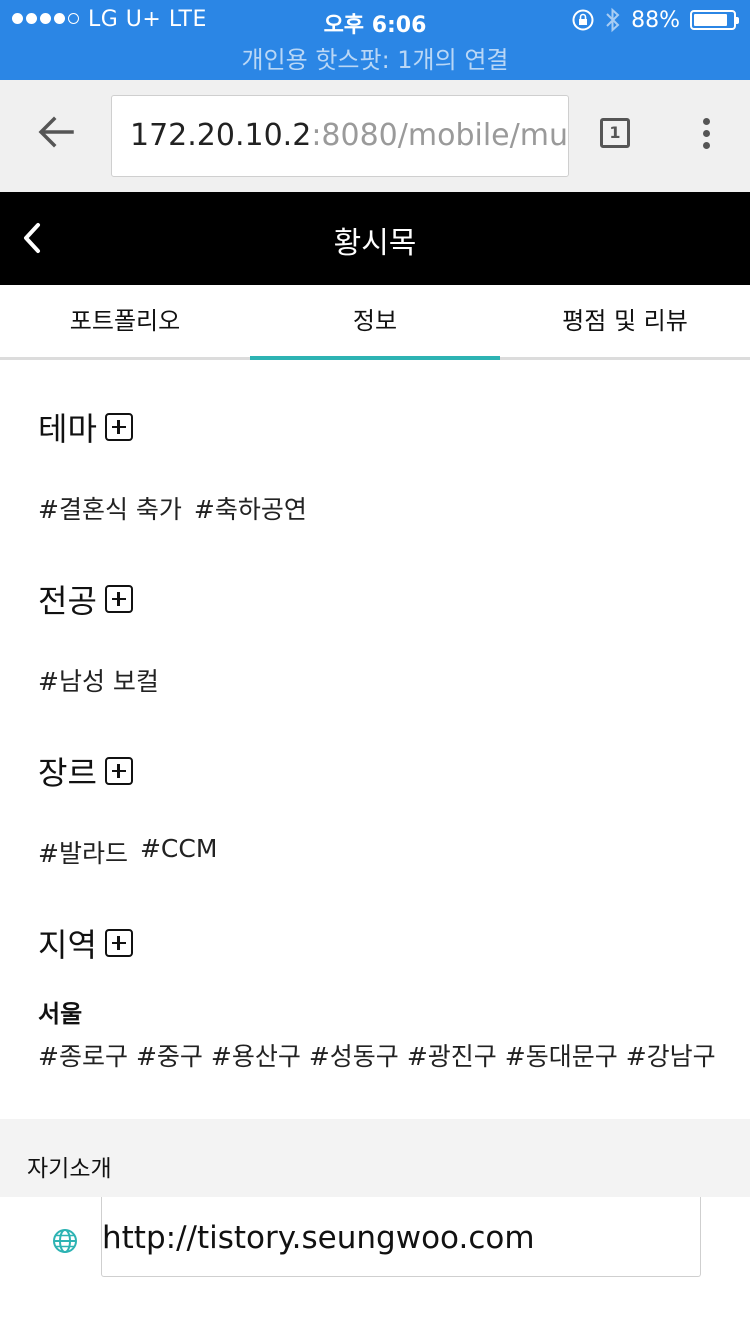 The height and width of the screenshot is (1334, 750). What do you see at coordinates (378, 508) in the screenshot?
I see `theme-tags: #결혼식 축가 #축하공연` at bounding box center [378, 508].